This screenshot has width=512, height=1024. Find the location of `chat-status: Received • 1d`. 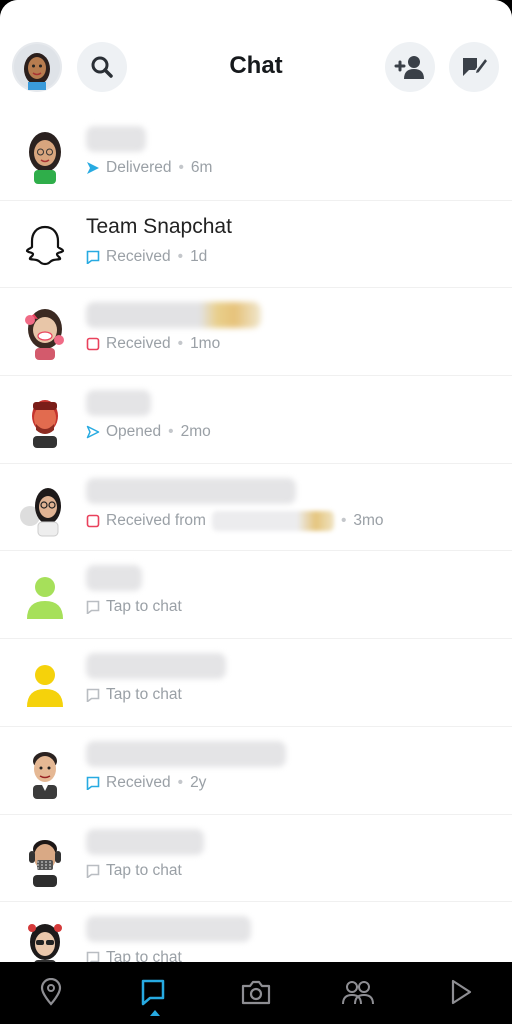

chat-status: Received • 1d is located at coordinates (146, 257).